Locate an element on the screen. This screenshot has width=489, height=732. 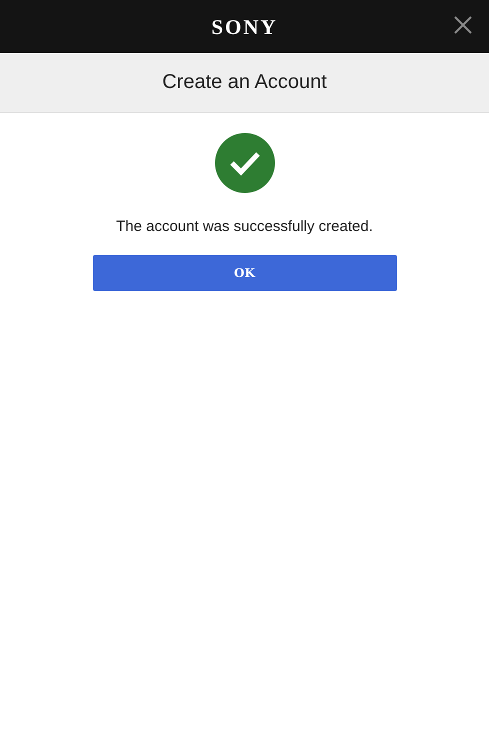
success-message: The account was successfully created. is located at coordinates (244, 227).